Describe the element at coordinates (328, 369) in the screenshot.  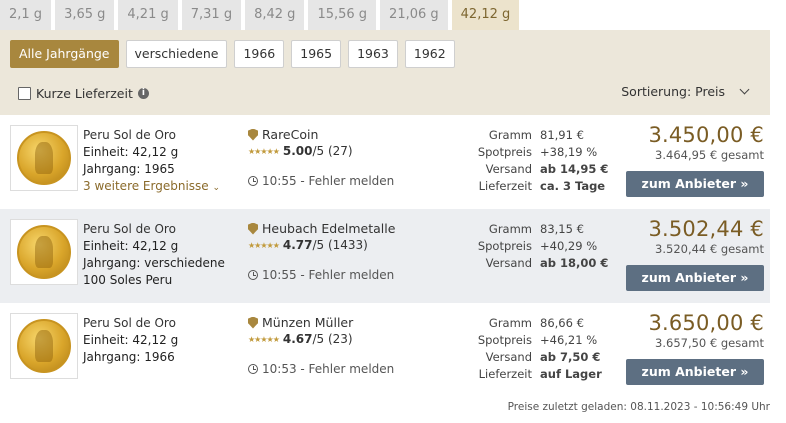
I see `update-time: 10:53 - Fehler melden` at that location.